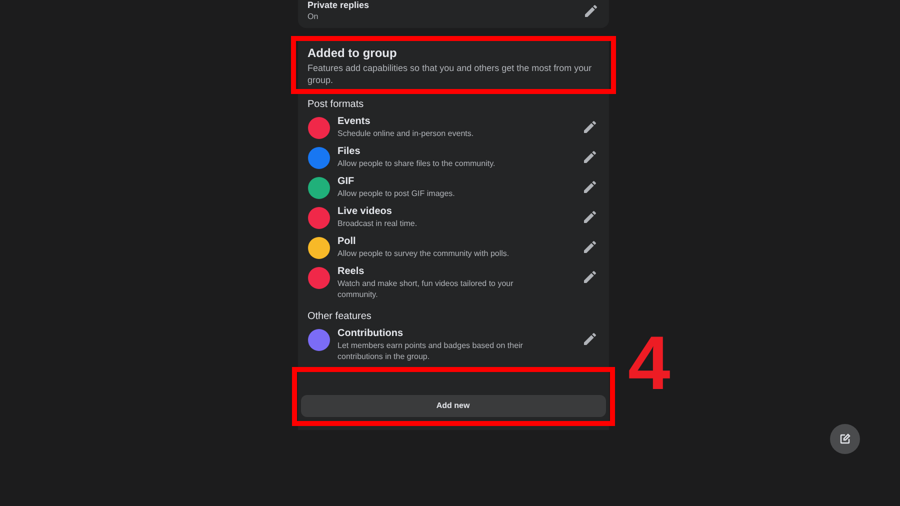 This screenshot has width=900, height=506. I want to click on annotation-number: 4, so click(649, 364).